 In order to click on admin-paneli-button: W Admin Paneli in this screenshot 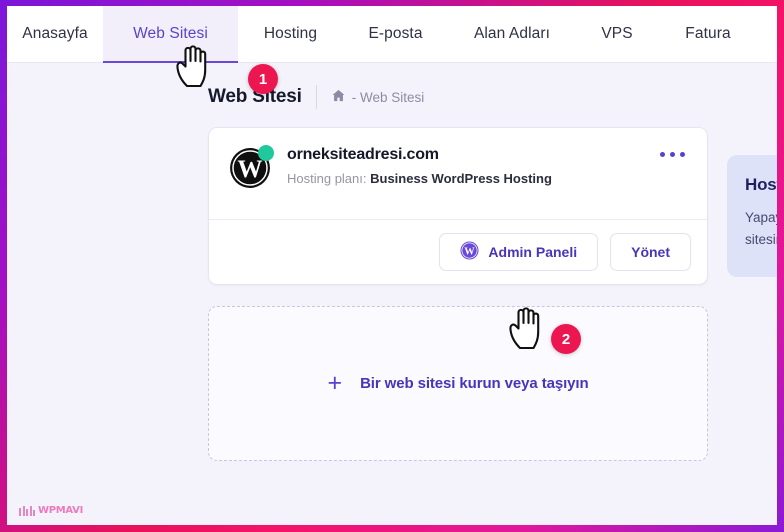, I will do `click(519, 252)`.